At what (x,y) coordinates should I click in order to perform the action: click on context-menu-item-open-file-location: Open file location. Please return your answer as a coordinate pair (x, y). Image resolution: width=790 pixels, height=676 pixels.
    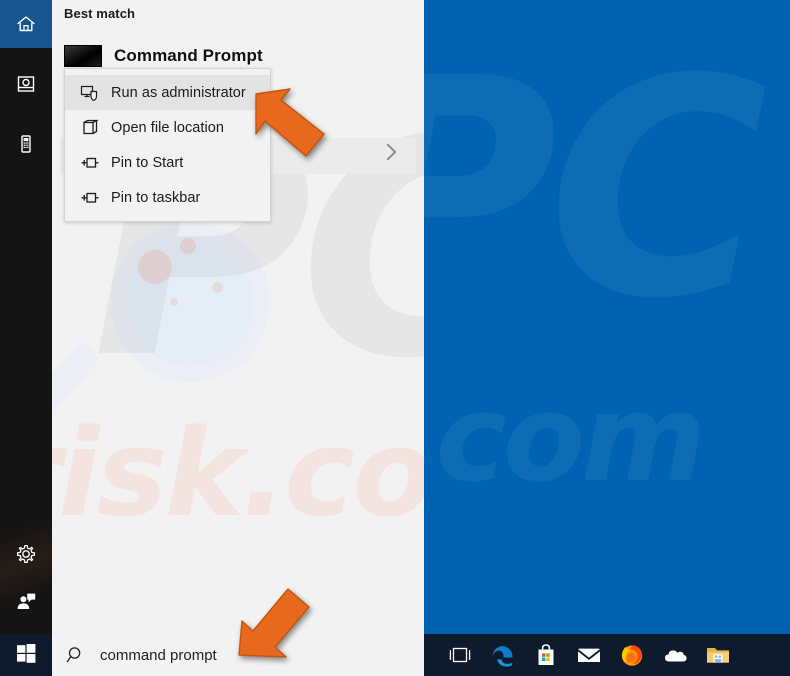
    Looking at the image, I should click on (167, 127).